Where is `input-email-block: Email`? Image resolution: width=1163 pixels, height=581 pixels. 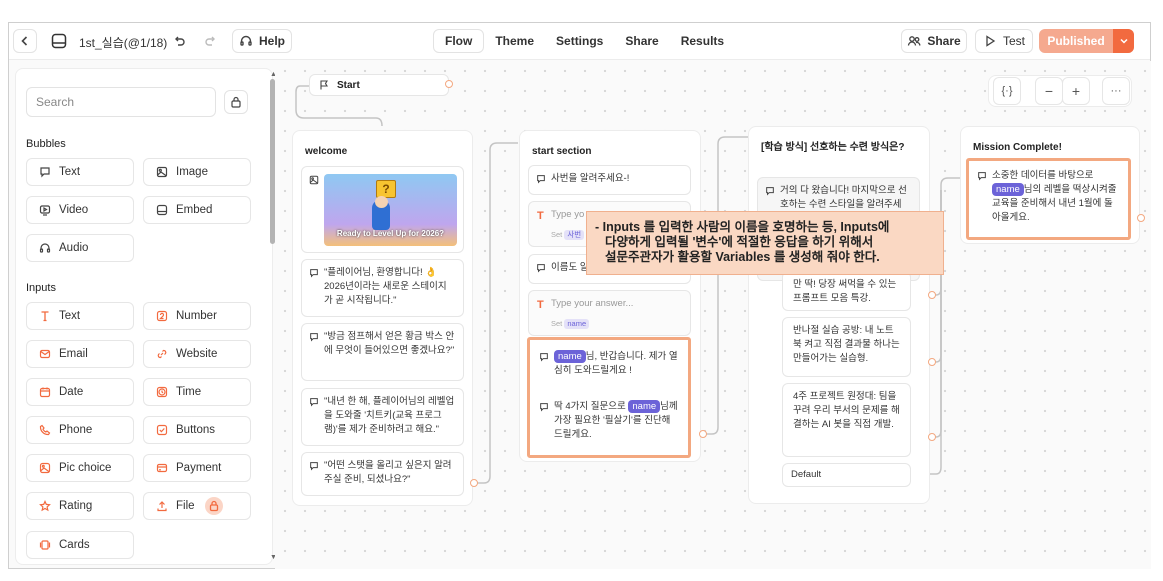 input-email-block: Email is located at coordinates (80, 354).